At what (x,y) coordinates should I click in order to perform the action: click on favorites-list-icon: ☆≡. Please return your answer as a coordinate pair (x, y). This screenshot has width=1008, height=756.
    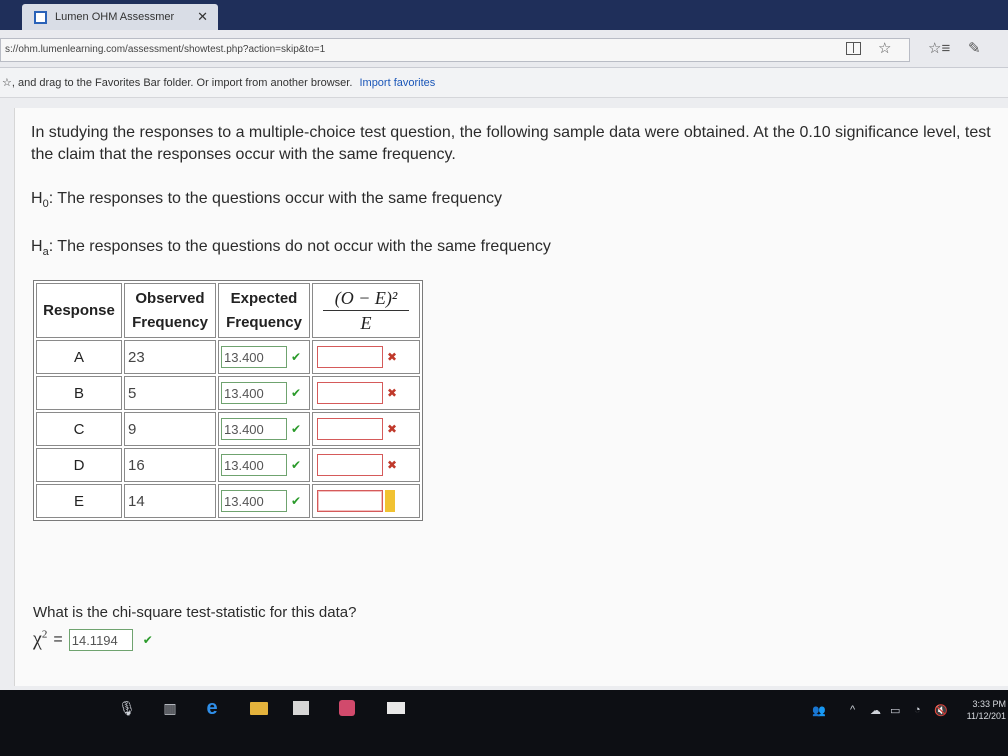
    Looking at the image, I should click on (939, 48).